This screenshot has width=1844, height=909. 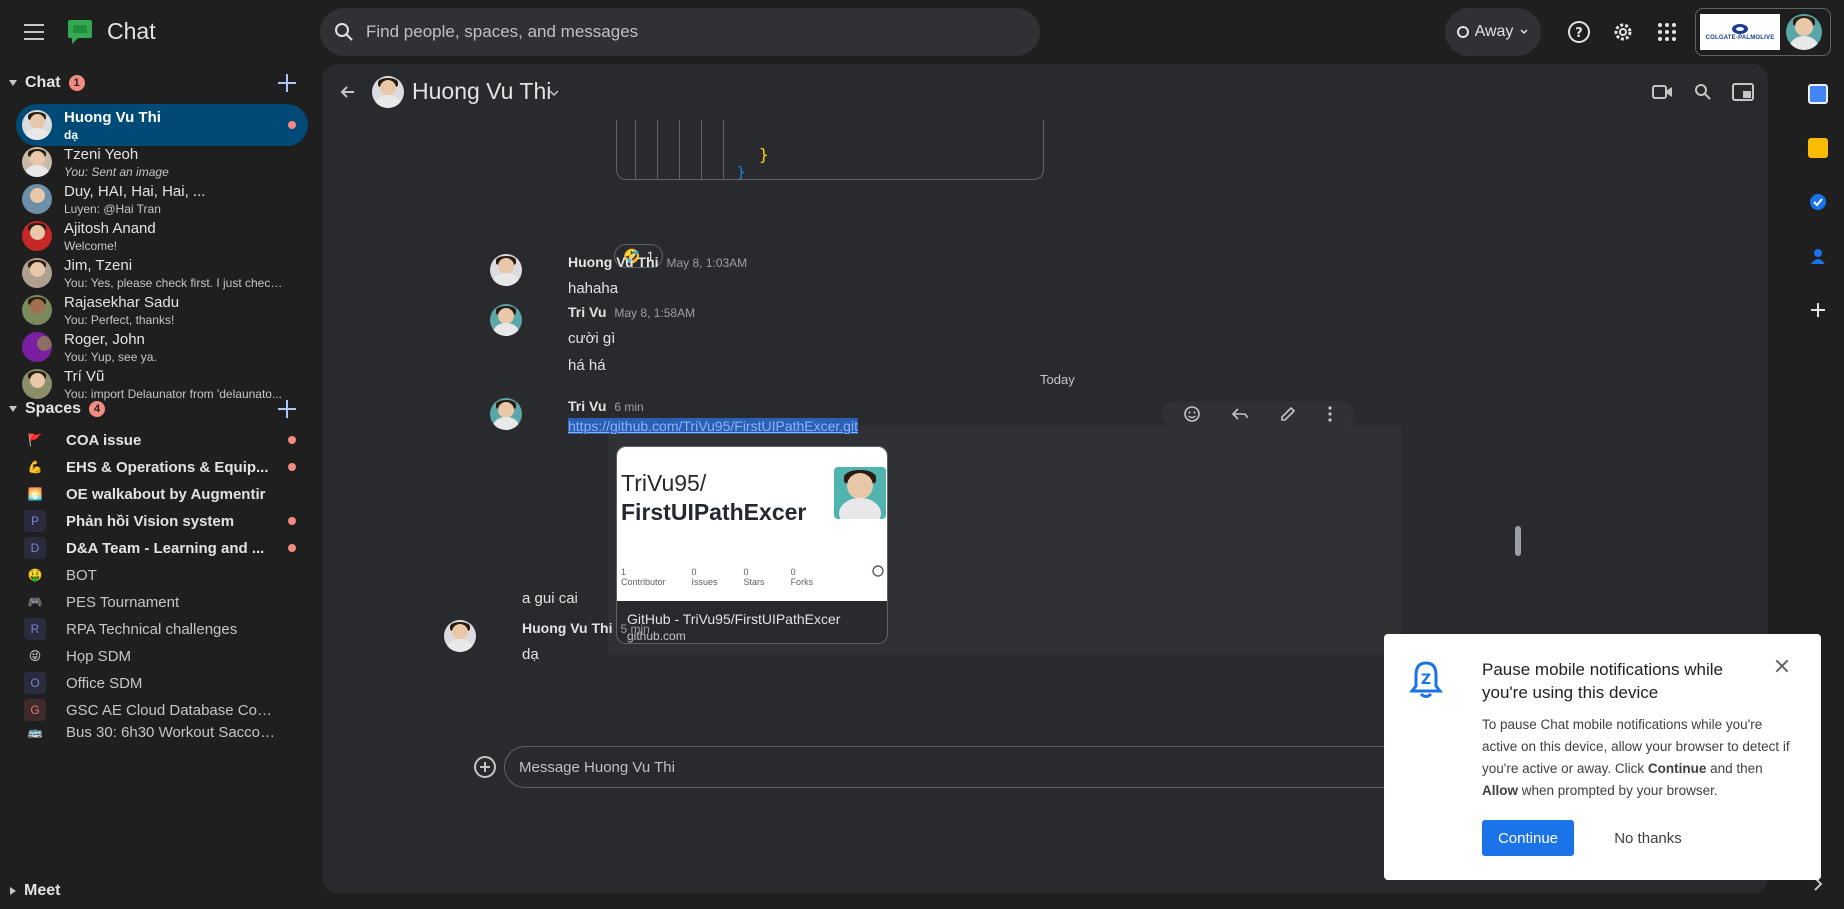 What do you see at coordinates (1288, 414) in the screenshot?
I see `edit-pencil-icon` at bounding box center [1288, 414].